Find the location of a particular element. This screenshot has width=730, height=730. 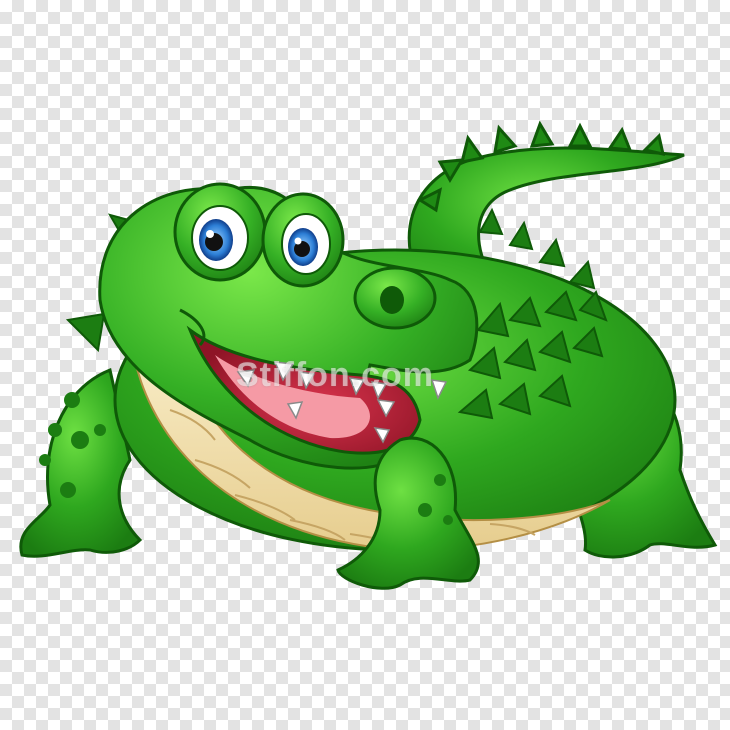

right-eye is located at coordinates (306, 244).